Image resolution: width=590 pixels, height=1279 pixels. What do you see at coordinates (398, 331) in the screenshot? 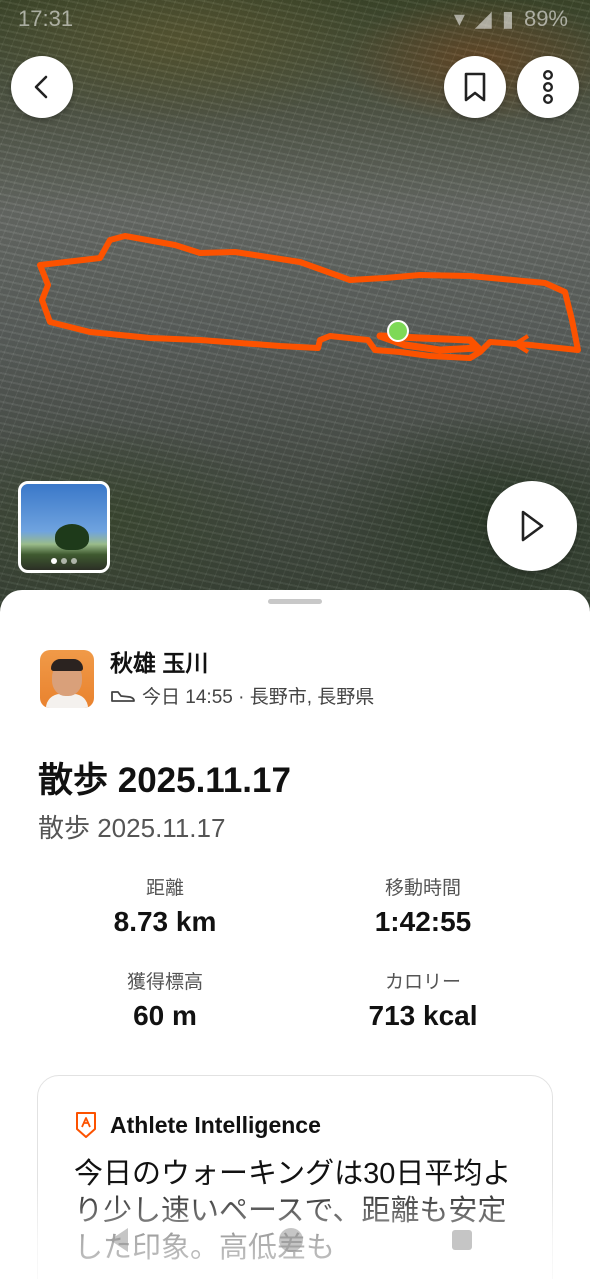
I see `start-marker` at bounding box center [398, 331].